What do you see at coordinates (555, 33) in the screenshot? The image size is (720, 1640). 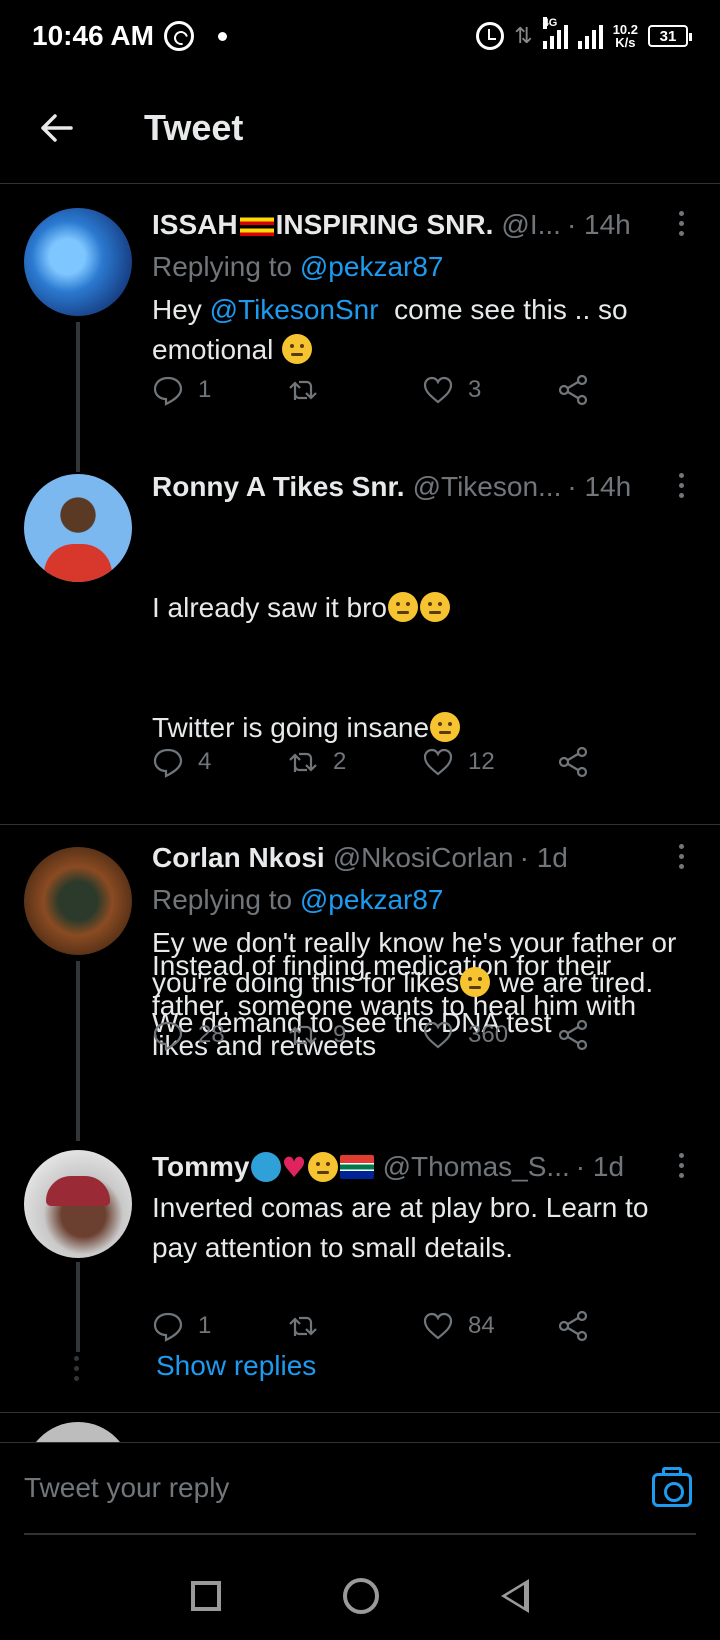 I see `signal-icon: 4G` at bounding box center [555, 33].